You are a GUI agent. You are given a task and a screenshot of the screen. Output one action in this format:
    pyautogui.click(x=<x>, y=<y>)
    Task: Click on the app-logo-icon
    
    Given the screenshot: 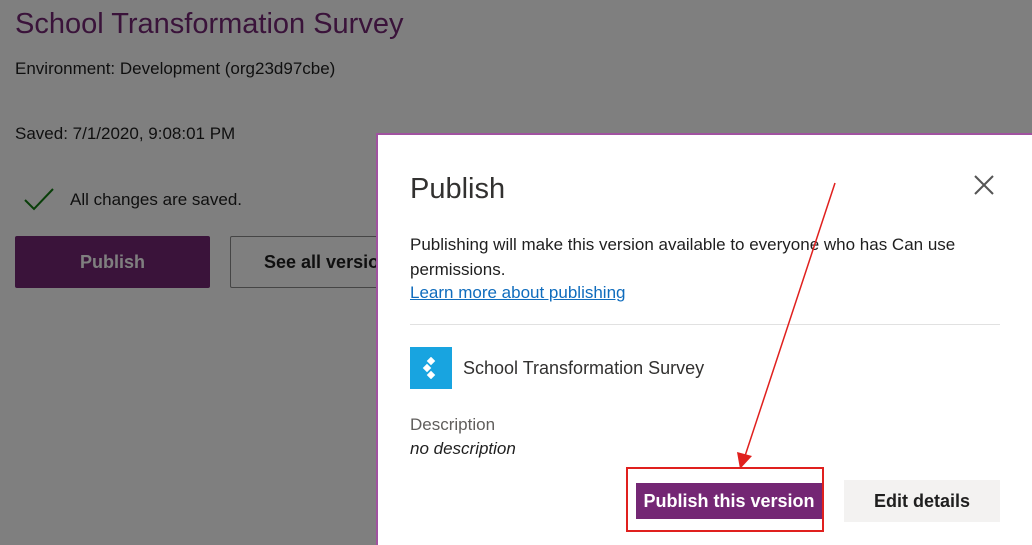 What is the action you would take?
    pyautogui.click(x=431, y=368)
    